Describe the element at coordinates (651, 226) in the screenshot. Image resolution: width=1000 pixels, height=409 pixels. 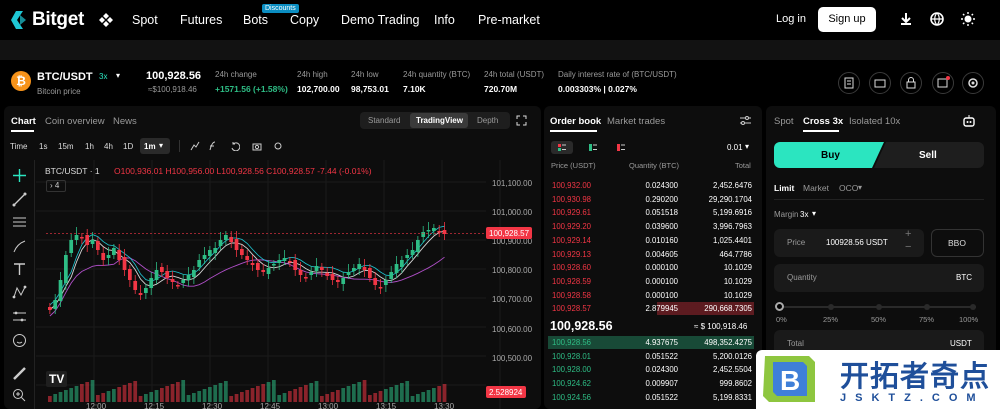
I see `ask-row: 100,929.20 0.039600 3,996.7963` at that location.